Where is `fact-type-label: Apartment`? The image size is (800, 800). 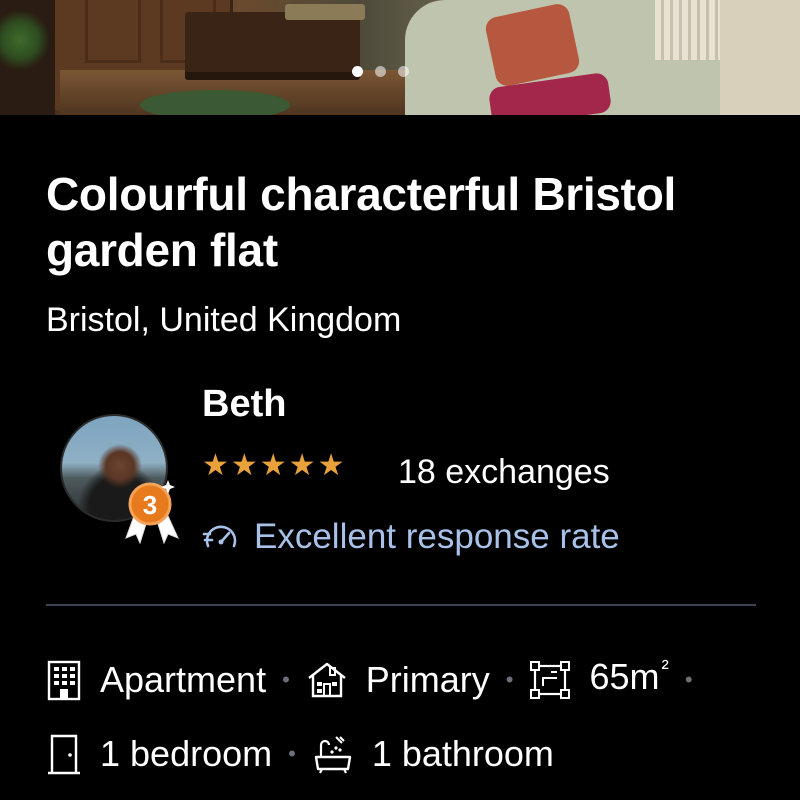
fact-type-label: Apartment is located at coordinates (183, 679).